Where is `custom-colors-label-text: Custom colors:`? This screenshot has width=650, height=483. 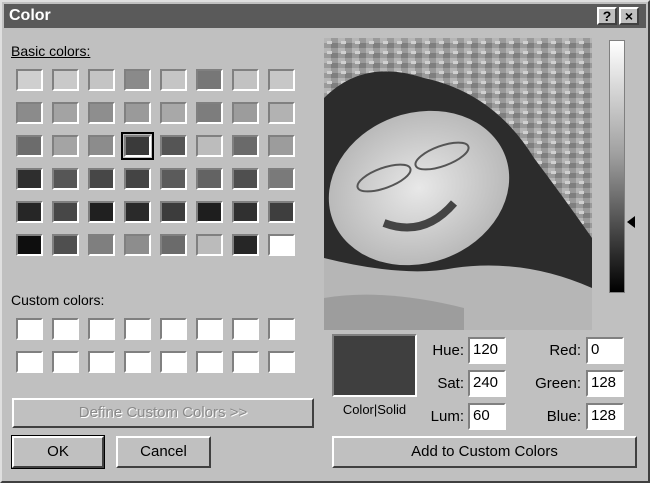 custom-colors-label-text: Custom colors: is located at coordinates (58, 300).